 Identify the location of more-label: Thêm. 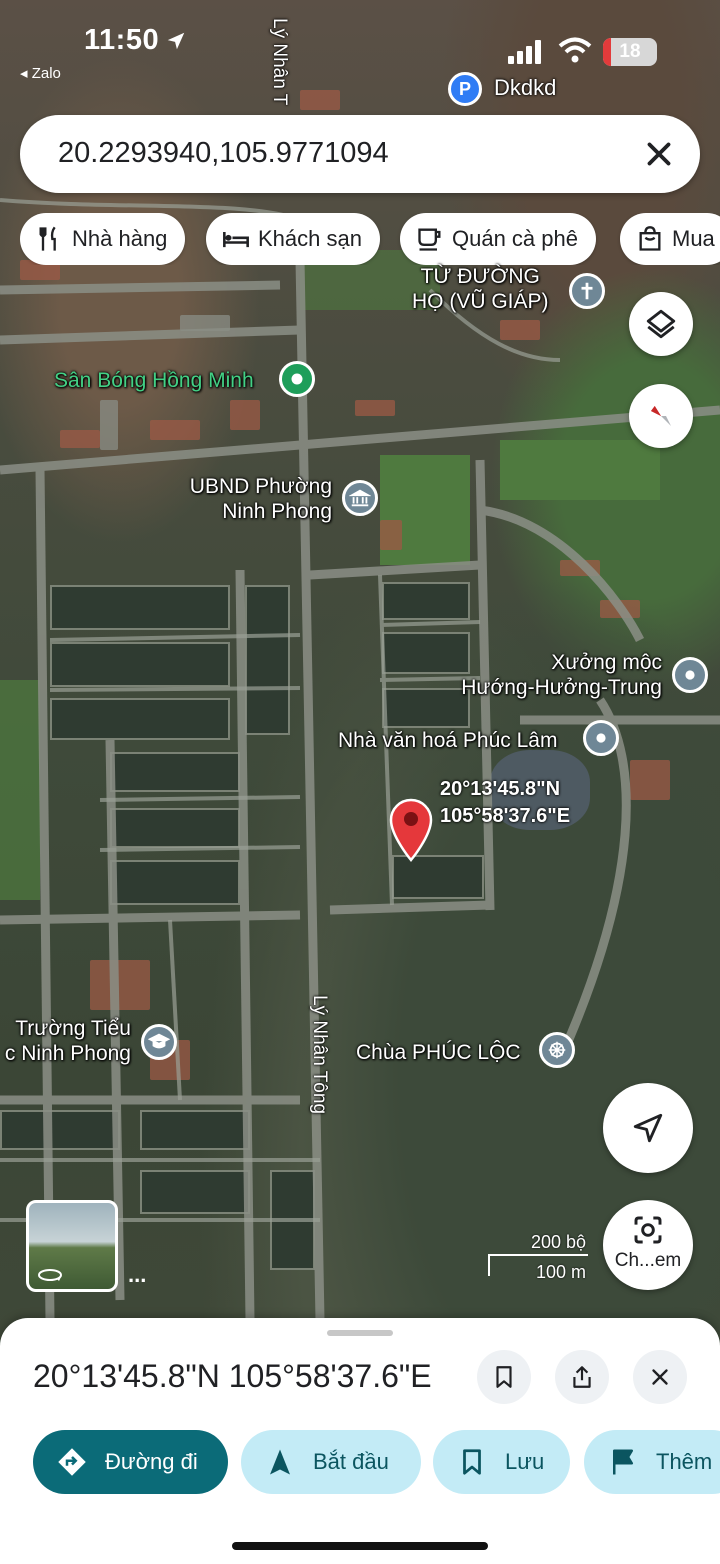
(684, 1461).